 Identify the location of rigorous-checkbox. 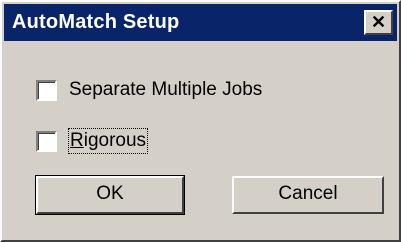
(46, 141).